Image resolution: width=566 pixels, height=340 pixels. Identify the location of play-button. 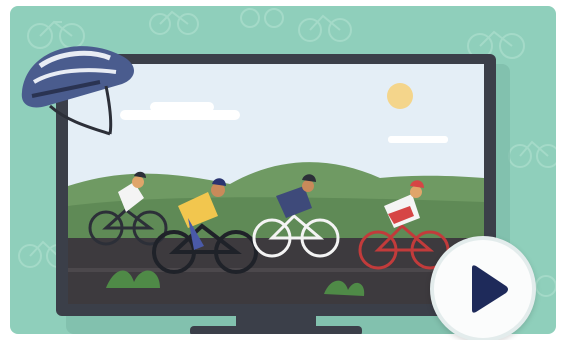
(483, 288).